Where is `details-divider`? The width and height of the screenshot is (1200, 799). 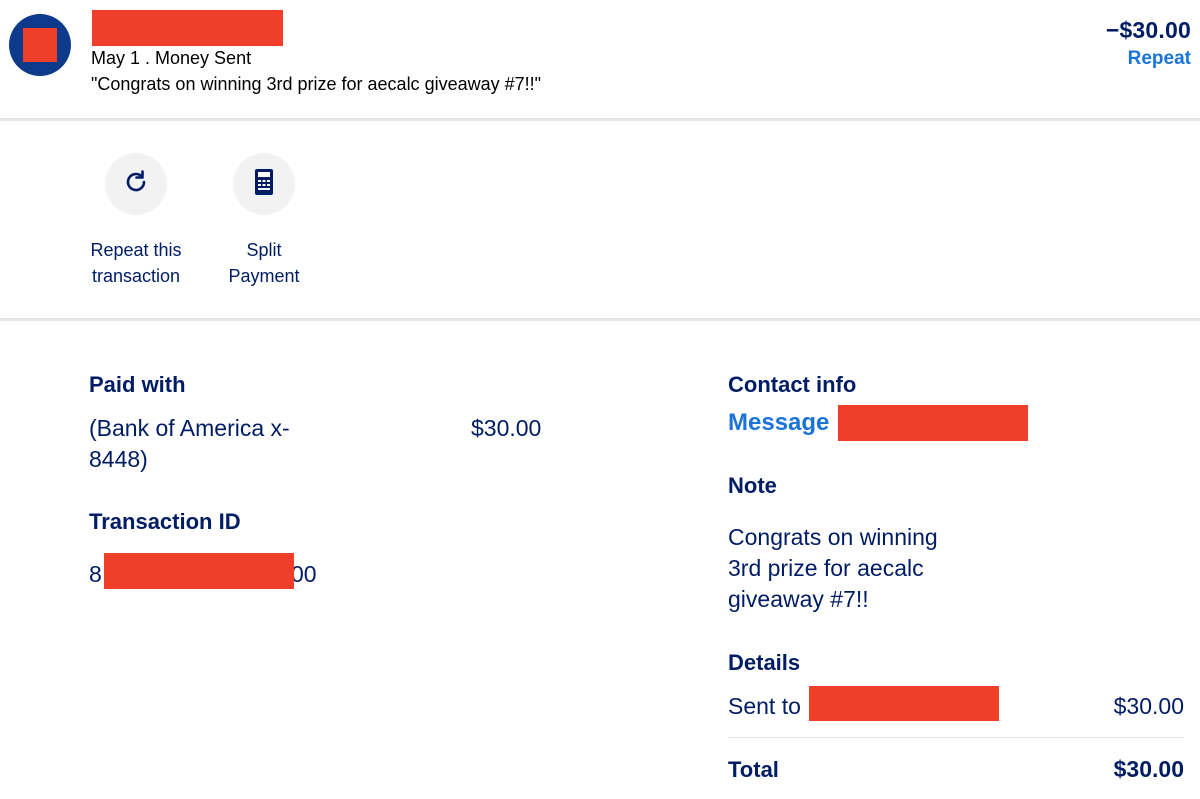 details-divider is located at coordinates (956, 737).